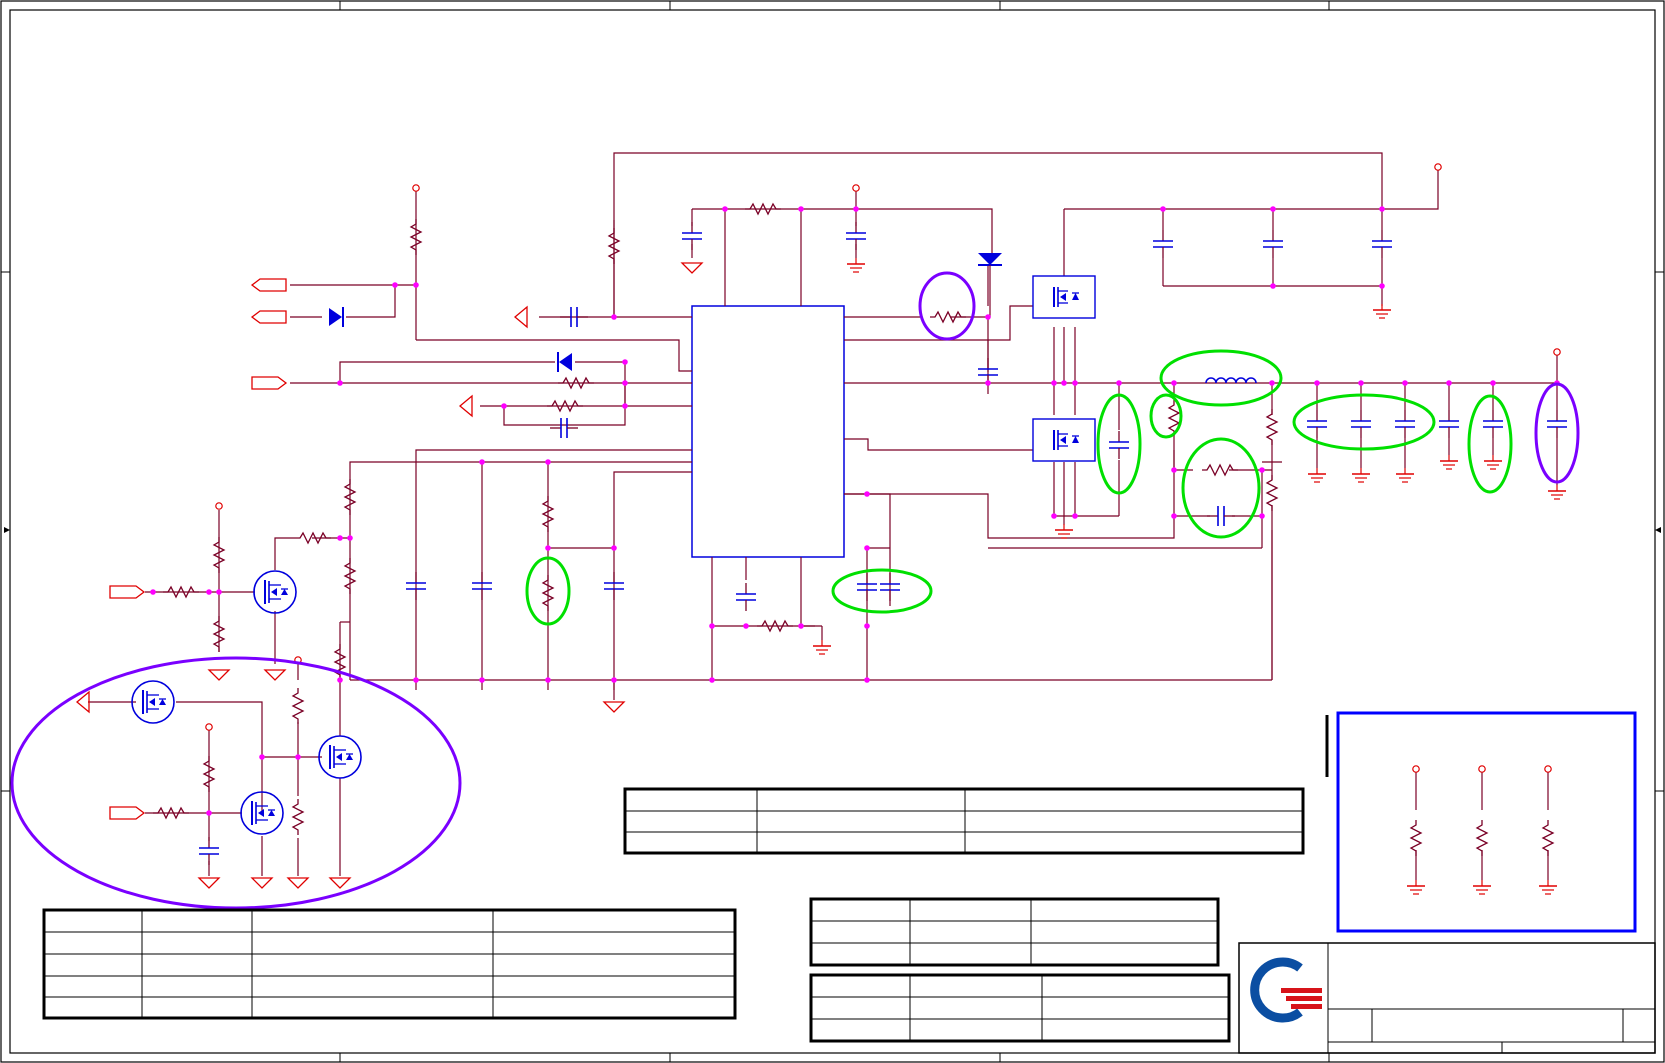 The image size is (1665, 1063). What do you see at coordinates (665, 312) in the screenshot?
I see `diodes` at bounding box center [665, 312].